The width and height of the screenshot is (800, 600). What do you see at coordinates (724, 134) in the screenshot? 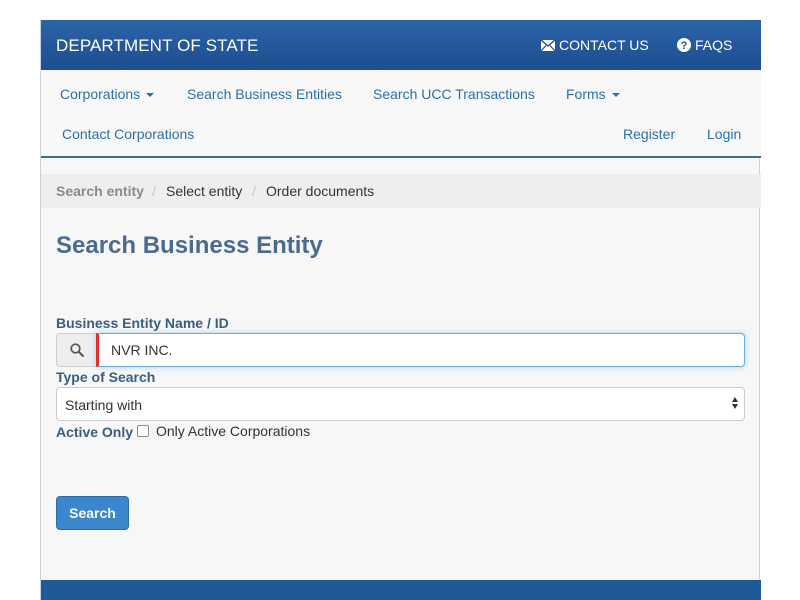
I see `login-link: Login` at bounding box center [724, 134].